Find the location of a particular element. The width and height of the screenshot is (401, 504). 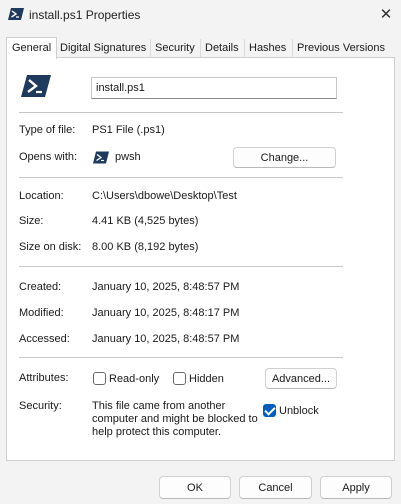

type-of-file-label: Type of file: is located at coordinates (47, 130).